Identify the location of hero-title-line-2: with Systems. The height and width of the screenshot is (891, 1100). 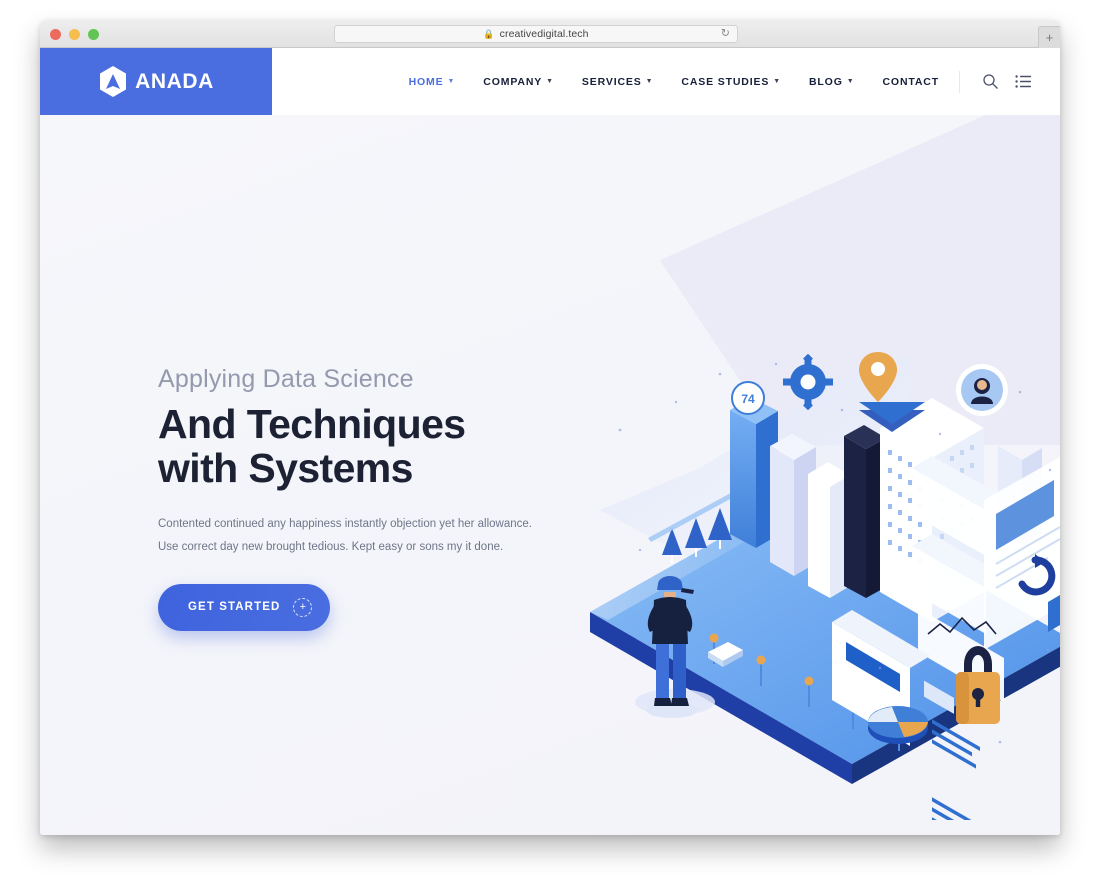
(285, 467).